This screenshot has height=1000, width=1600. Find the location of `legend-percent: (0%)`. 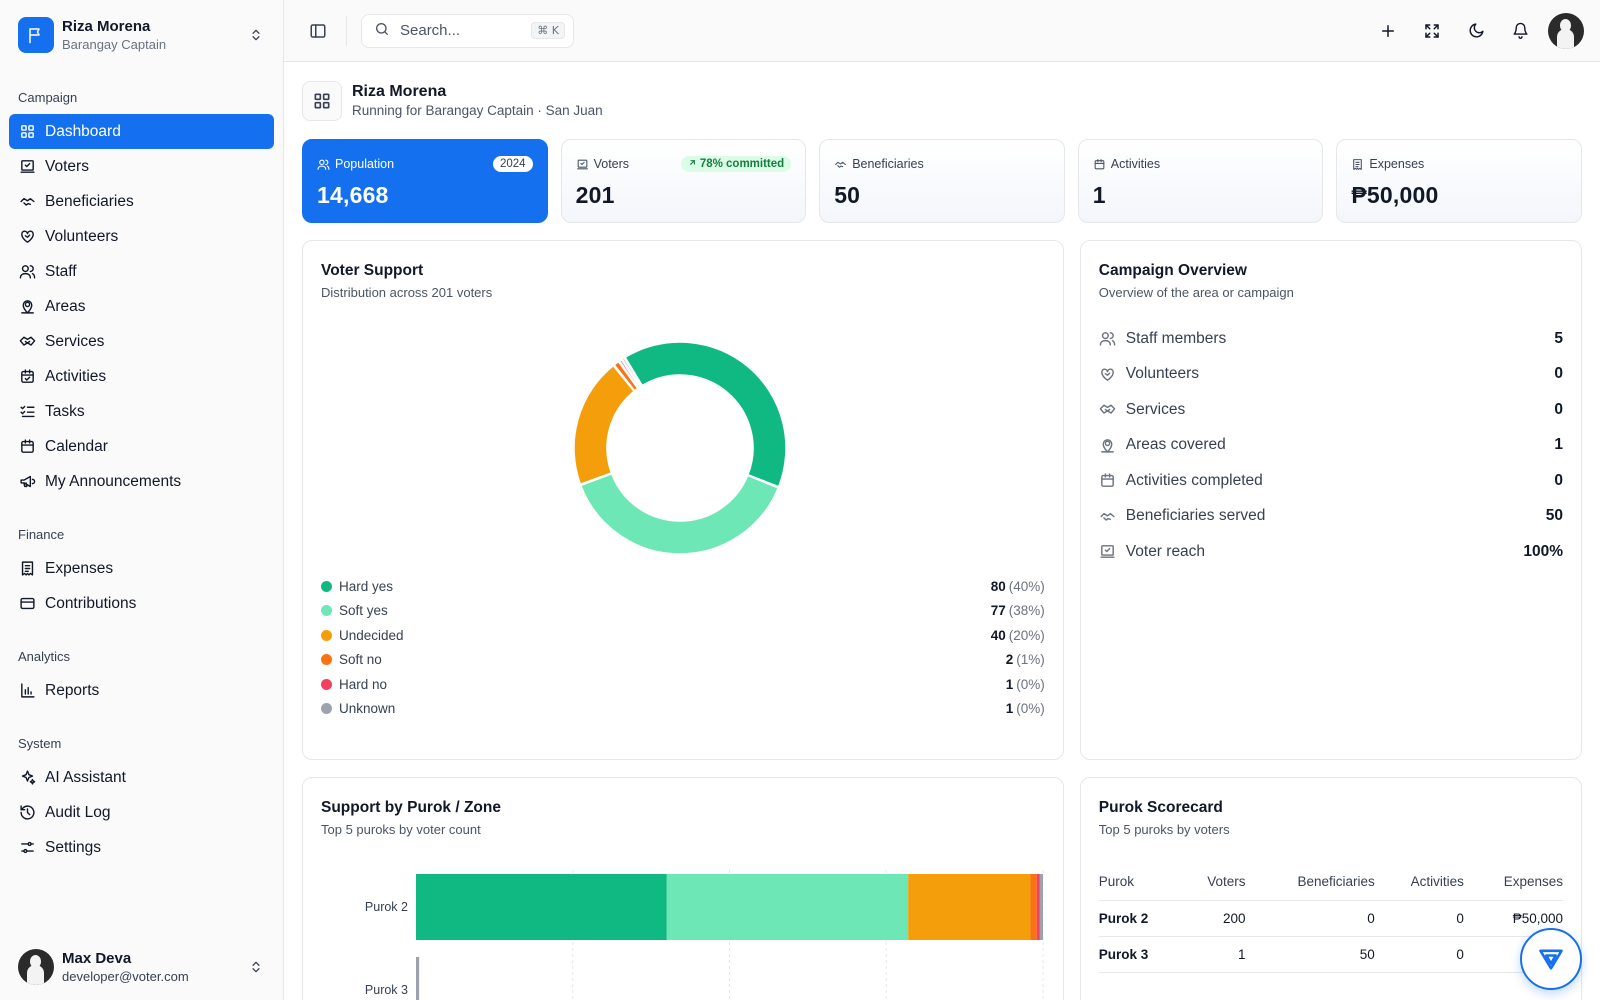

legend-percent: (0%) is located at coordinates (1030, 709).